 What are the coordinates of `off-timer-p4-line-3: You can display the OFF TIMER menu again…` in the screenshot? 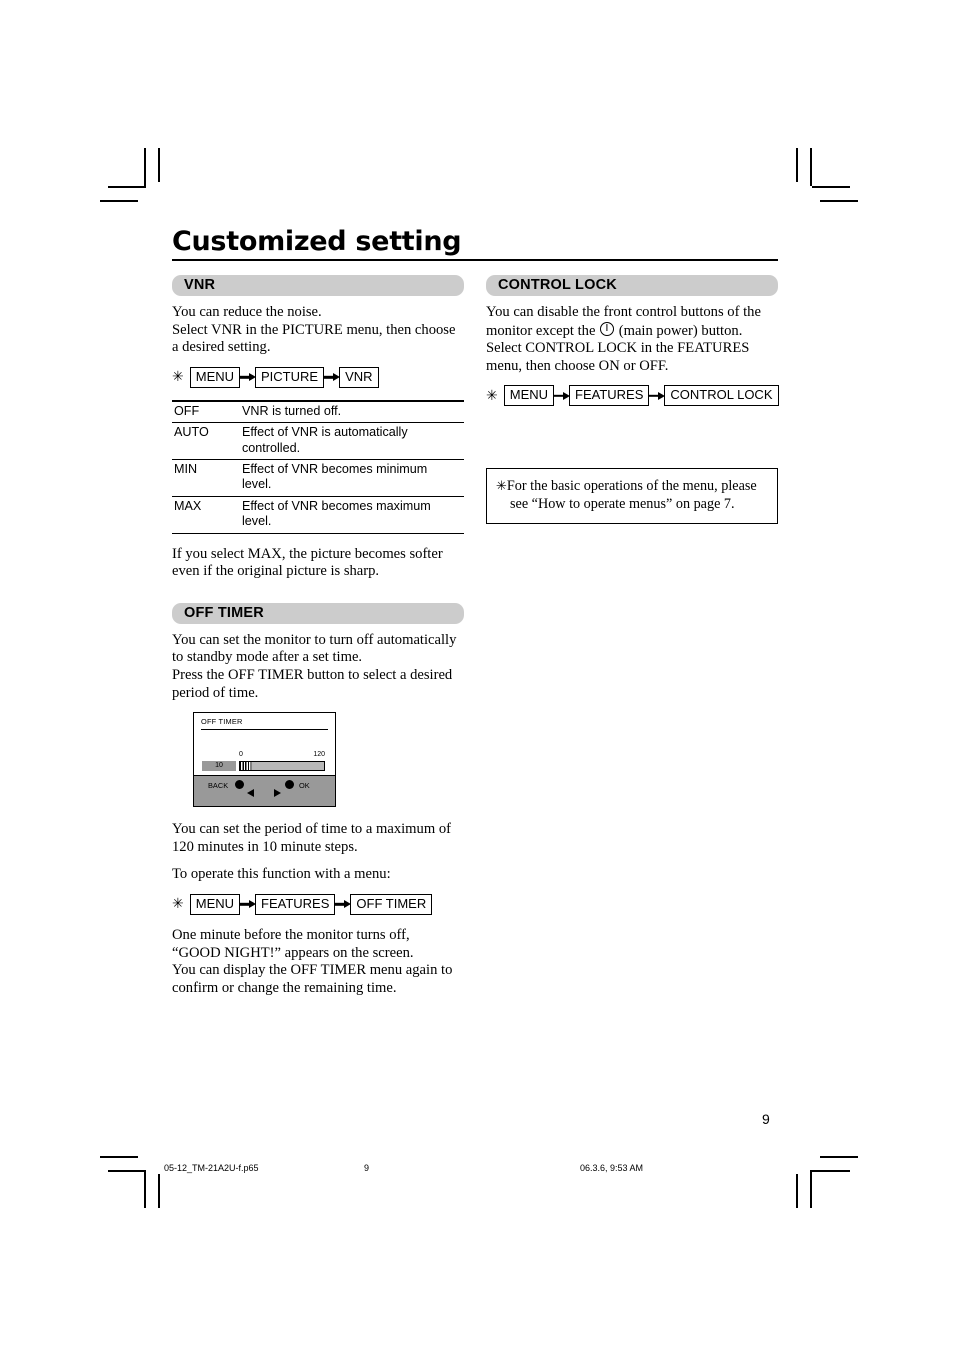 It's located at (312, 970).